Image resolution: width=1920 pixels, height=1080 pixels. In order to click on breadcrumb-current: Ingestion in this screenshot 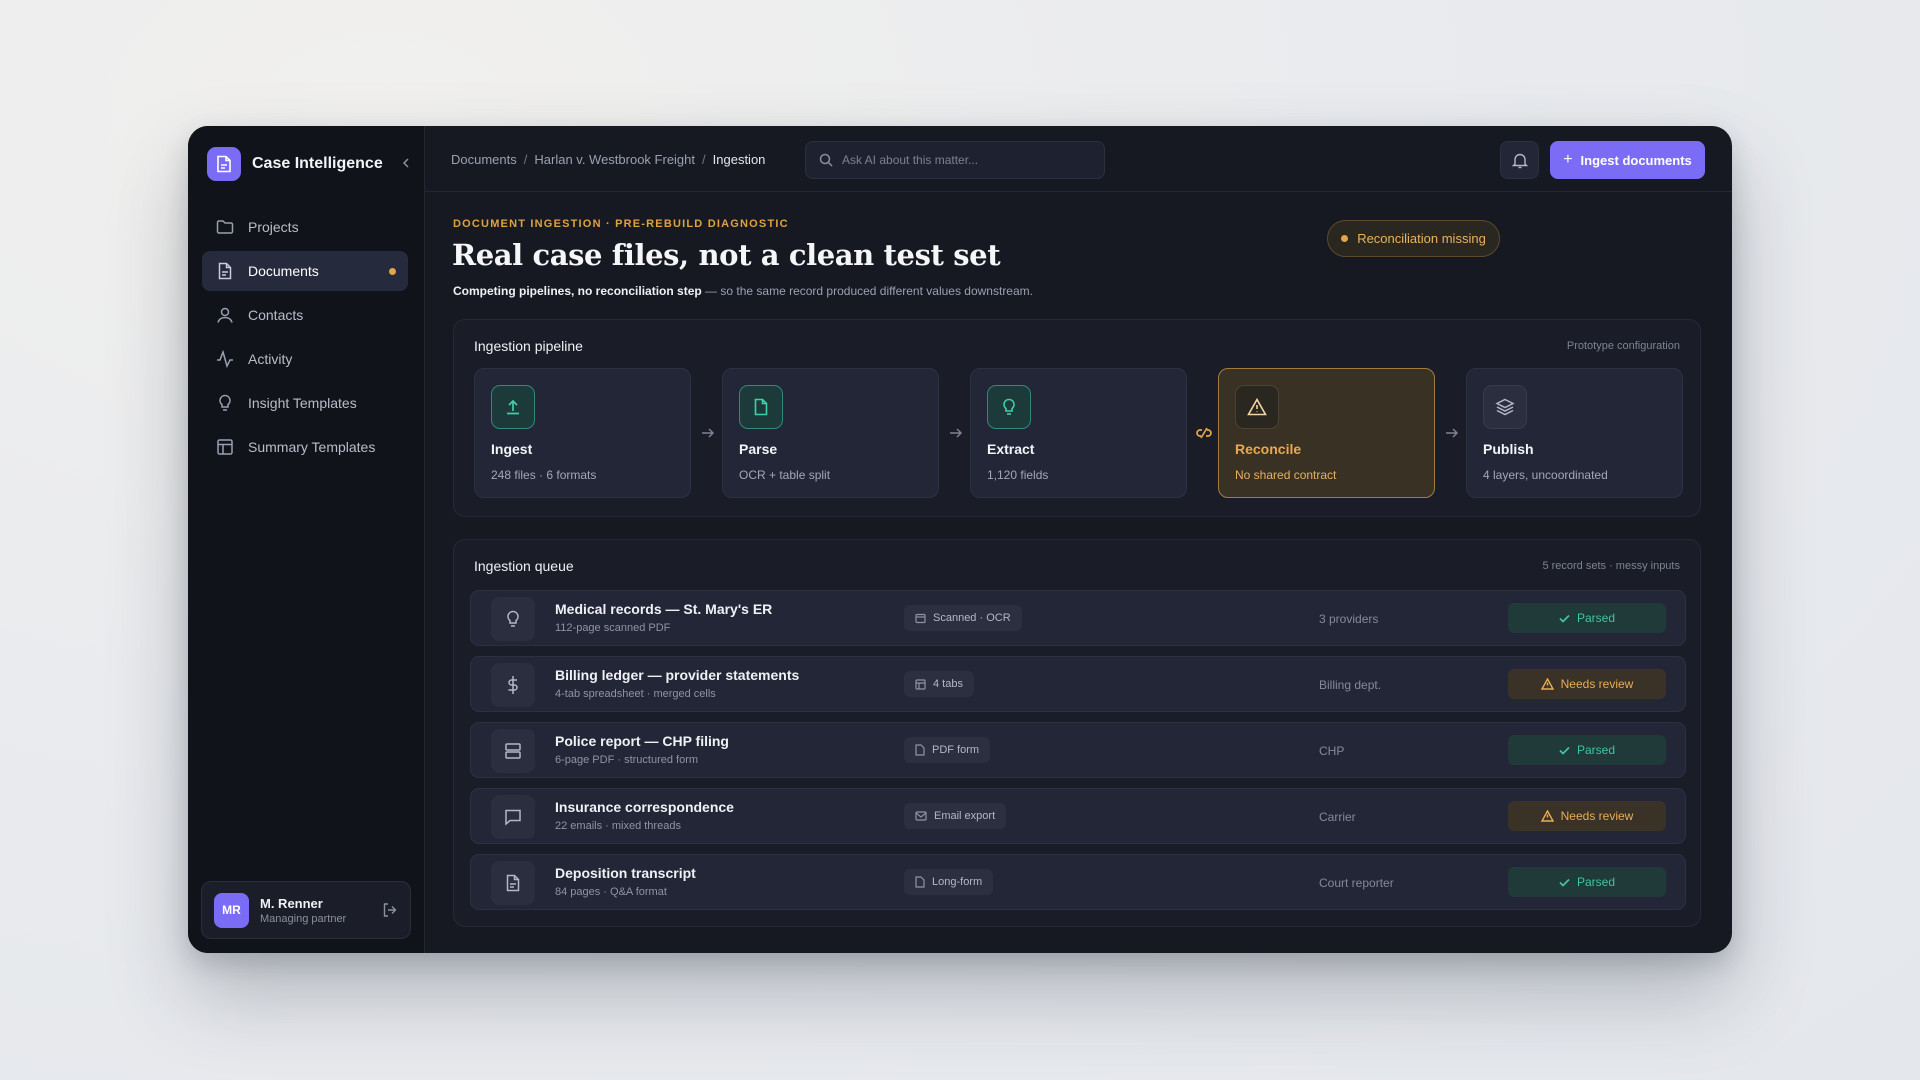, I will do `click(739, 159)`.